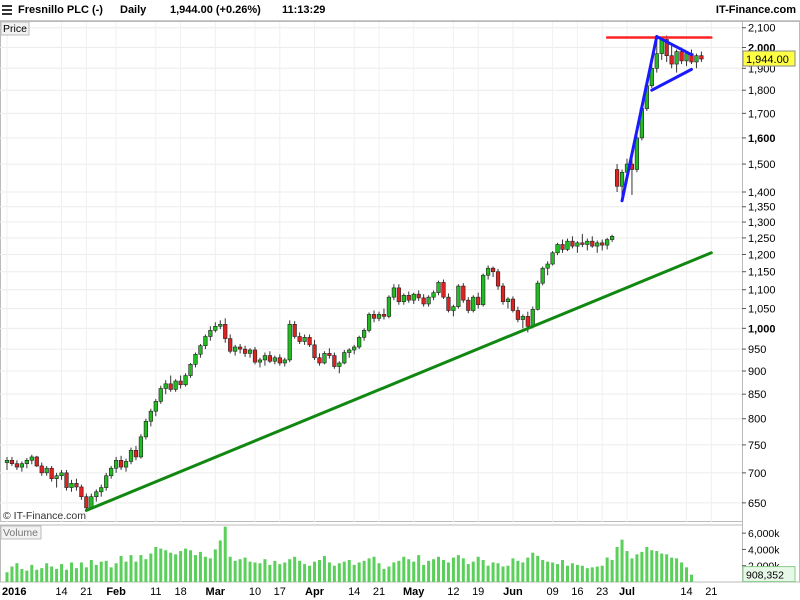 This screenshot has width=800, height=600. I want to click on price-tick-label: 950, so click(757, 350).